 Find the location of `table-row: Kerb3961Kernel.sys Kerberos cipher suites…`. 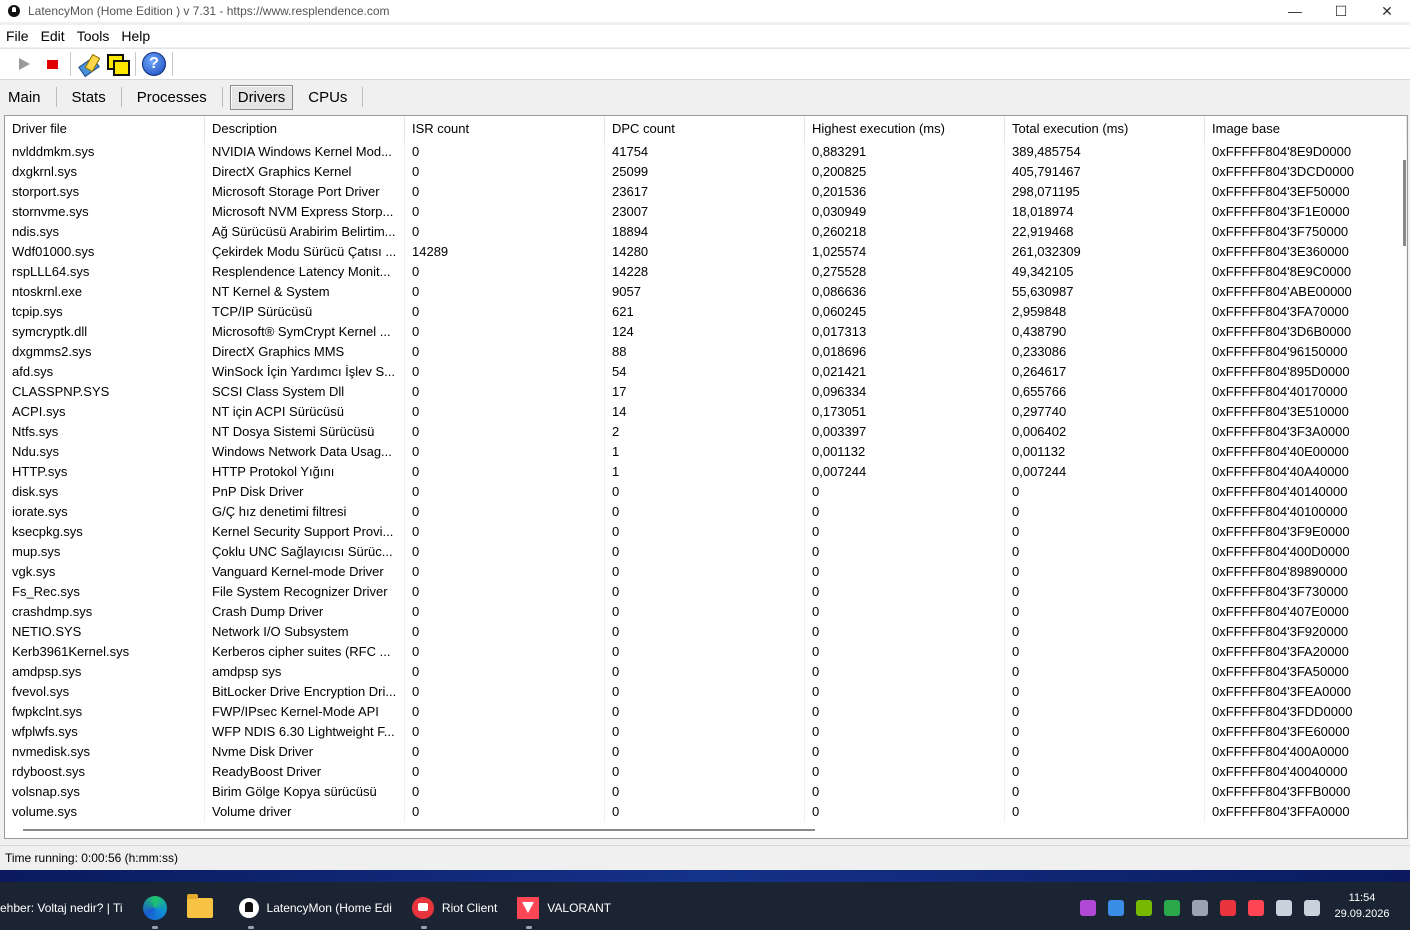

table-row: Kerb3961Kernel.sys Kerberos cipher suites… is located at coordinates (706, 652).